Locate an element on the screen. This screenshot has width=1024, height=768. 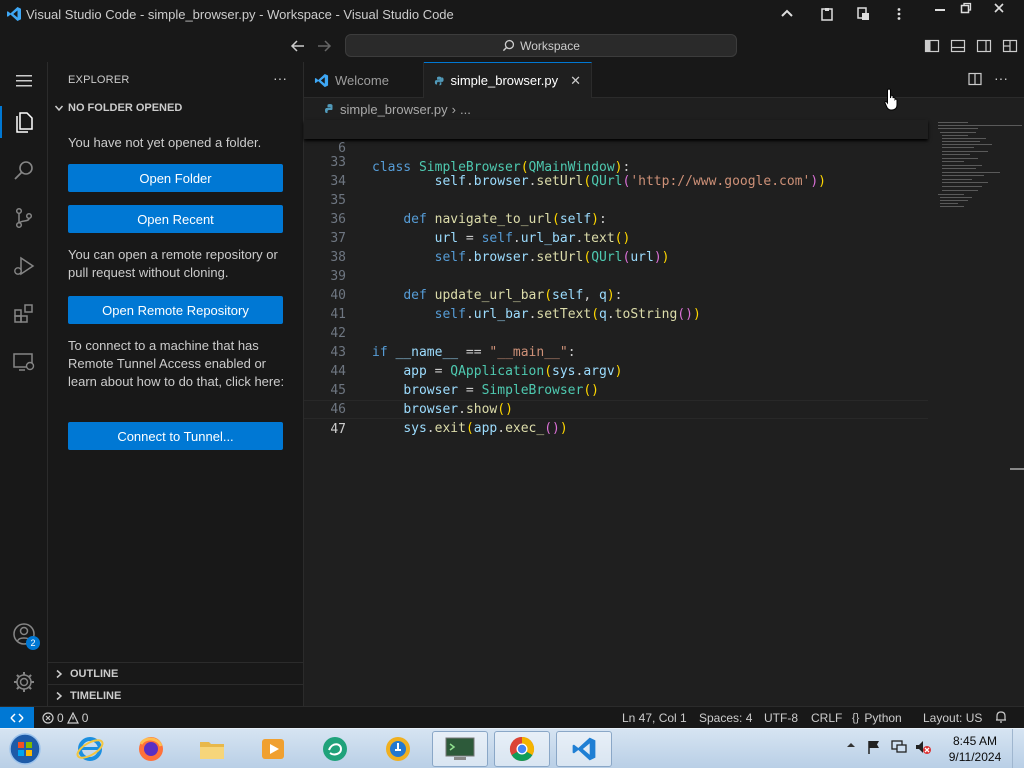
keyboard-layout: Layout: US is located at coordinates (952, 718).